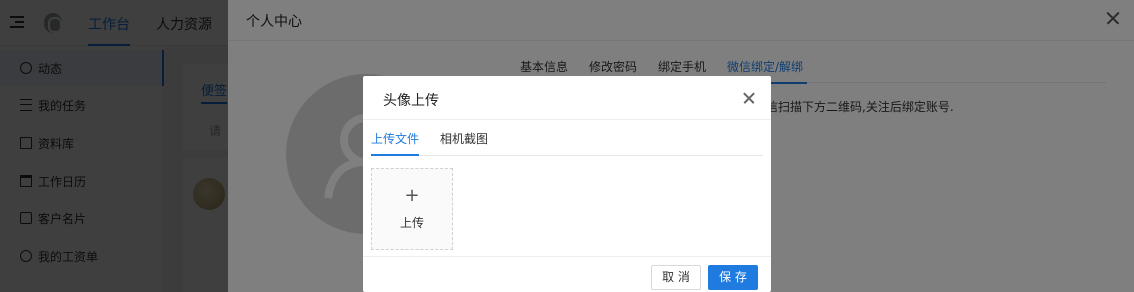  Describe the element at coordinates (412, 195) in the screenshot. I see `plus-icon: +` at that location.